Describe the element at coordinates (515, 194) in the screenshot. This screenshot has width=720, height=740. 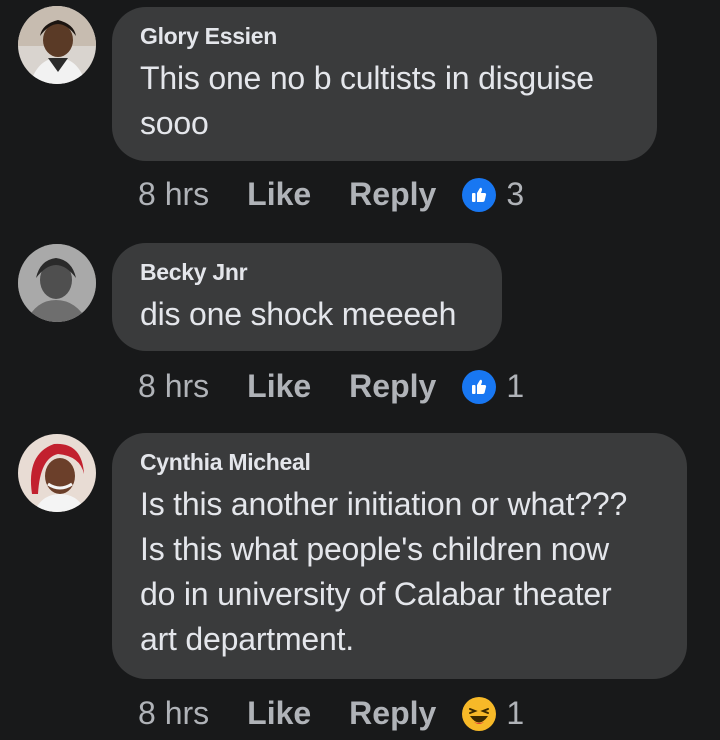
I see `reaction-count: 3` at that location.